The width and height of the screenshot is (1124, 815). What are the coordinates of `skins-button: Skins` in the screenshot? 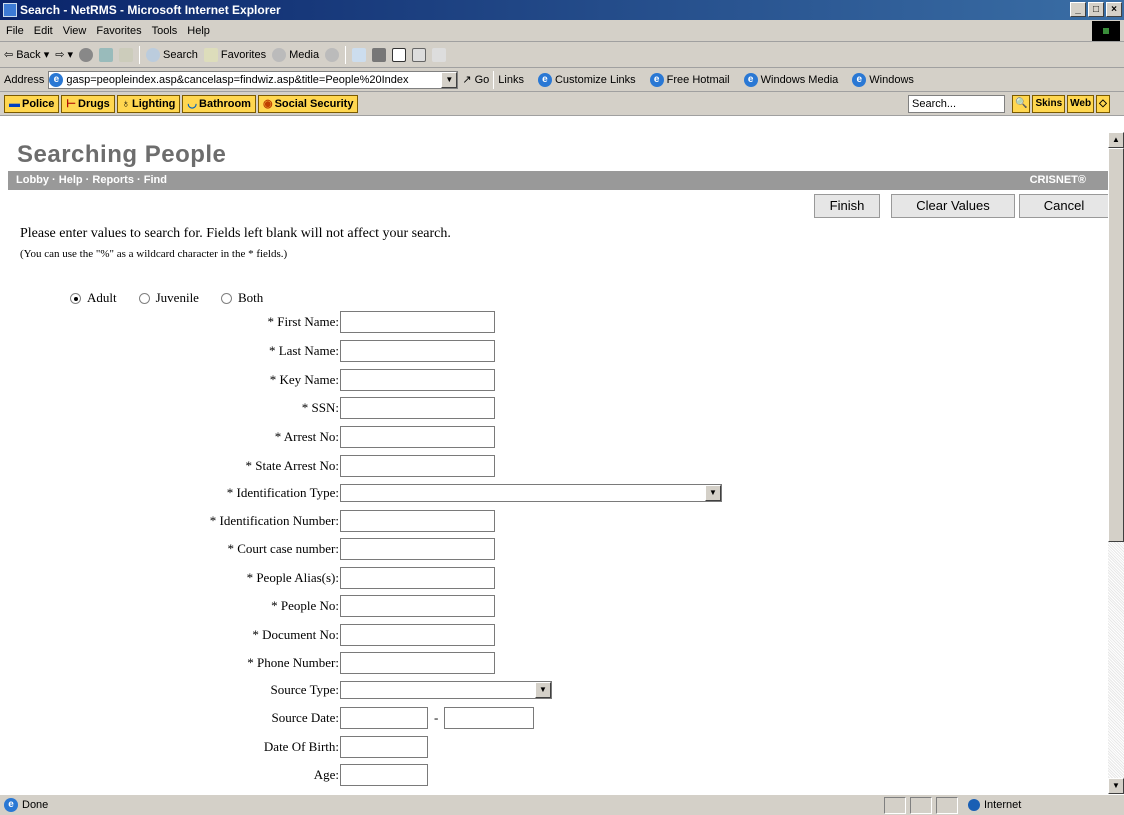 It's located at (1049, 104).